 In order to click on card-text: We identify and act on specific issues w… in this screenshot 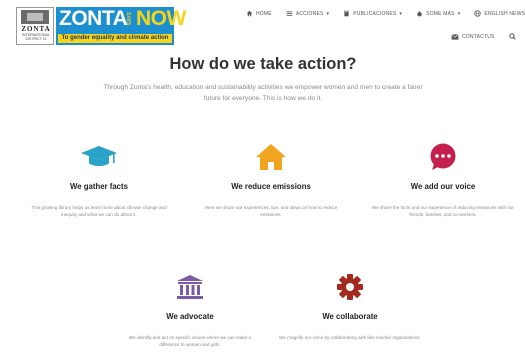, I will do `click(190, 341)`.